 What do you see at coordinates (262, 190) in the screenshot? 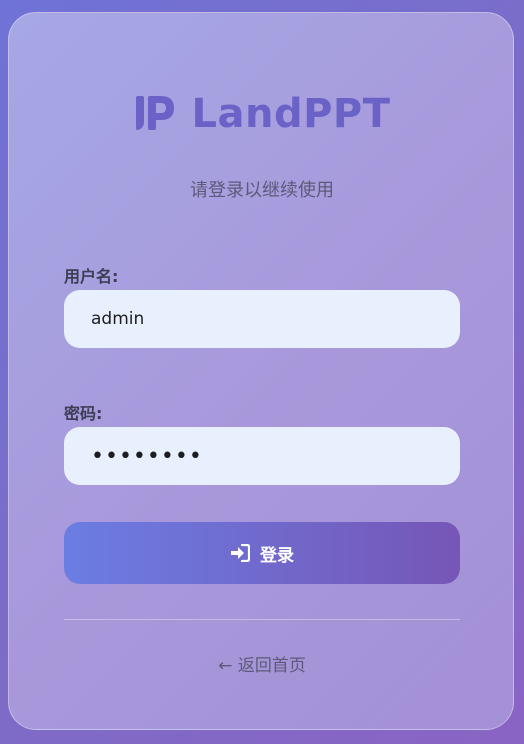
I see `login-subtitle: 请登录以继续使用` at bounding box center [262, 190].